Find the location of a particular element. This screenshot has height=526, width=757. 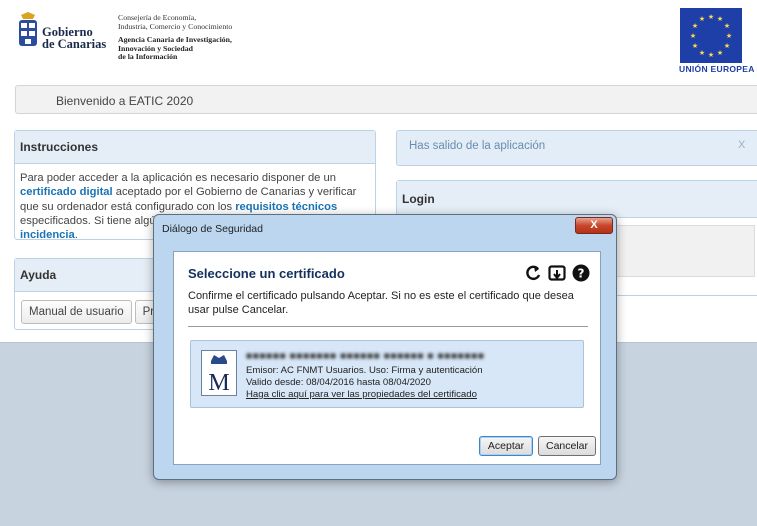

import-certificate-icon is located at coordinates (557, 273).